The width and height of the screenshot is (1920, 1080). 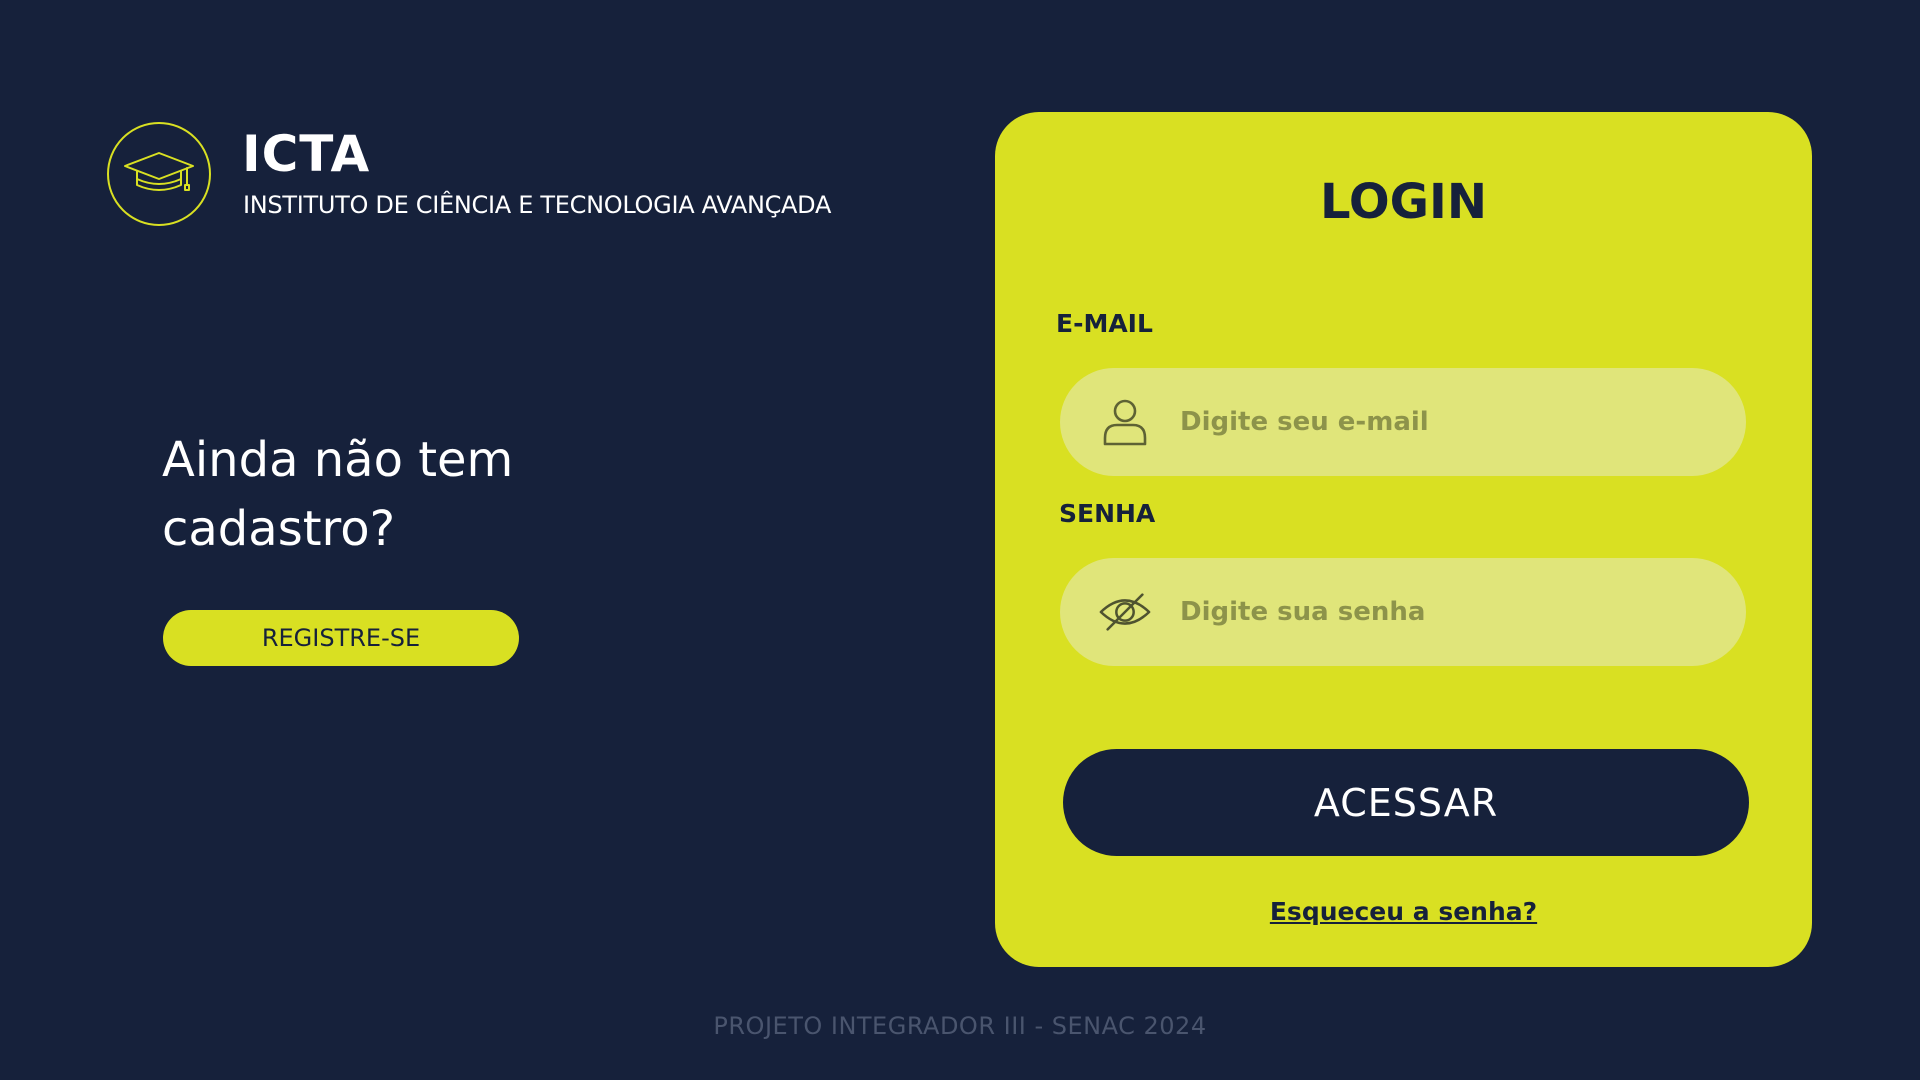 I want to click on password-input, so click(x=1450, y=612).